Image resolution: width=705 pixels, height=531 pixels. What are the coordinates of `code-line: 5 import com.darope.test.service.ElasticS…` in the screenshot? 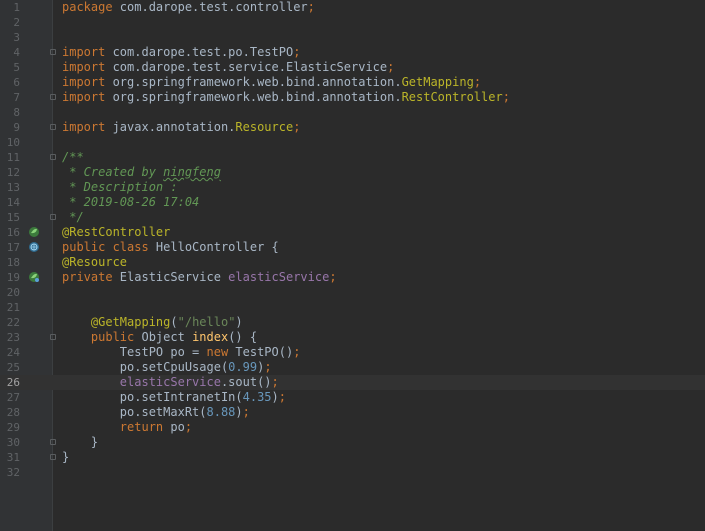 It's located at (352, 67).